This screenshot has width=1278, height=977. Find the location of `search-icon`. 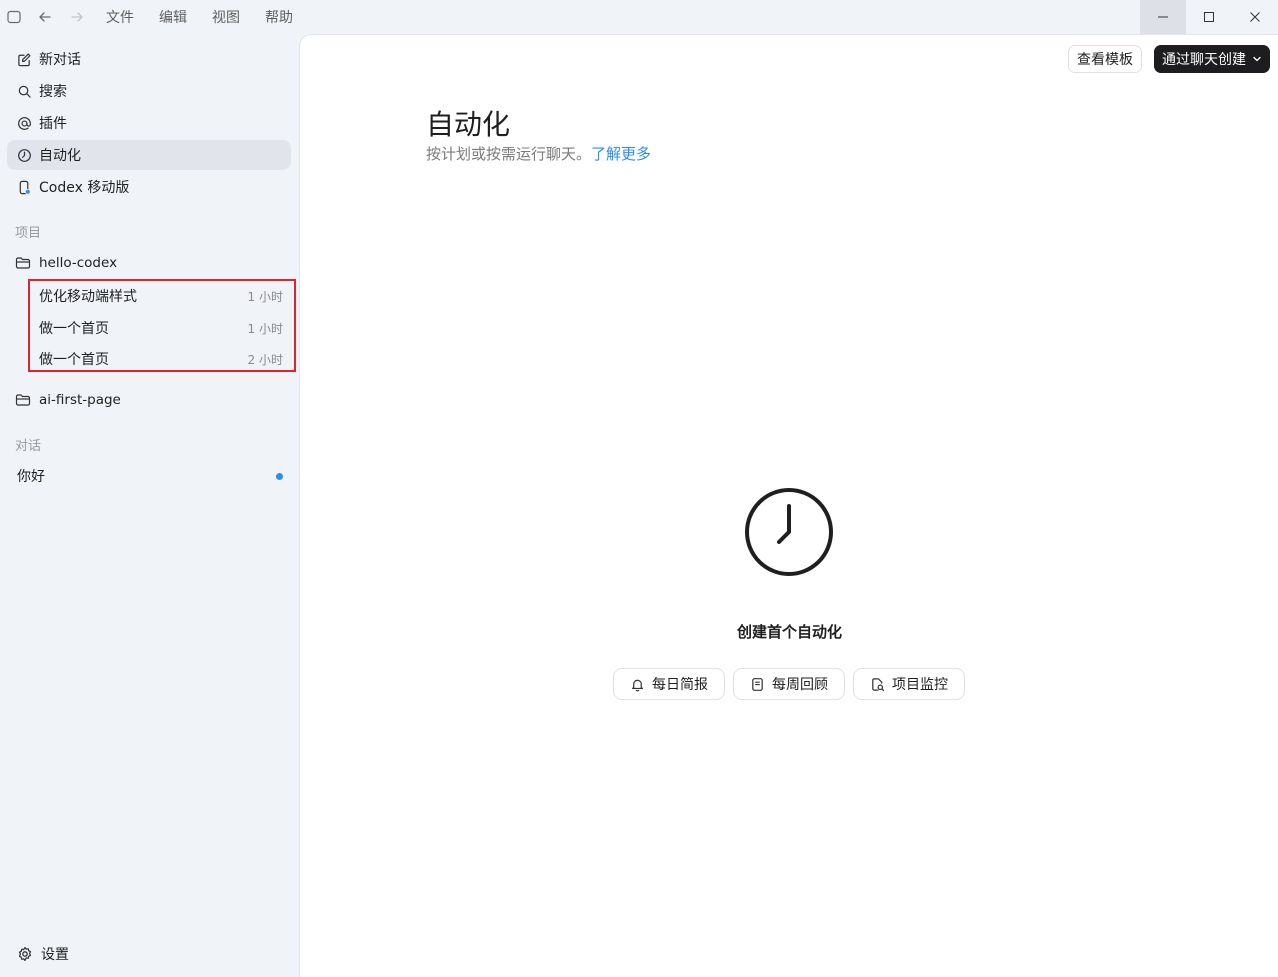

search-icon is located at coordinates (24, 91).